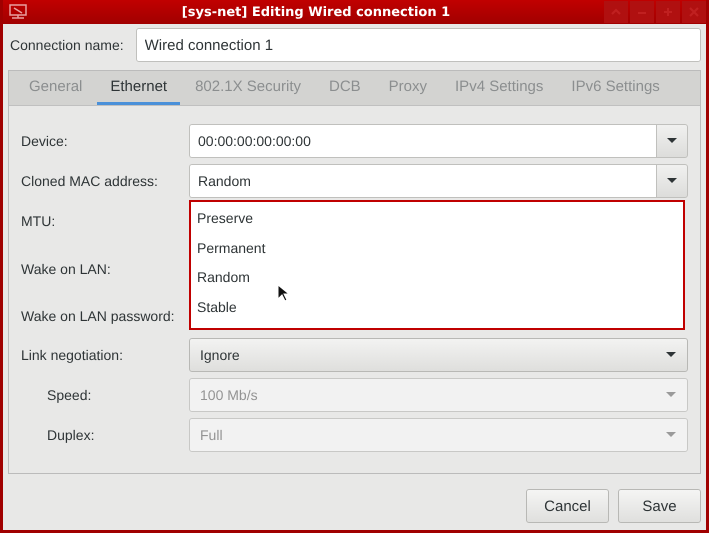 This screenshot has height=533, width=709. I want to click on menu-item: Preserve, so click(437, 221).